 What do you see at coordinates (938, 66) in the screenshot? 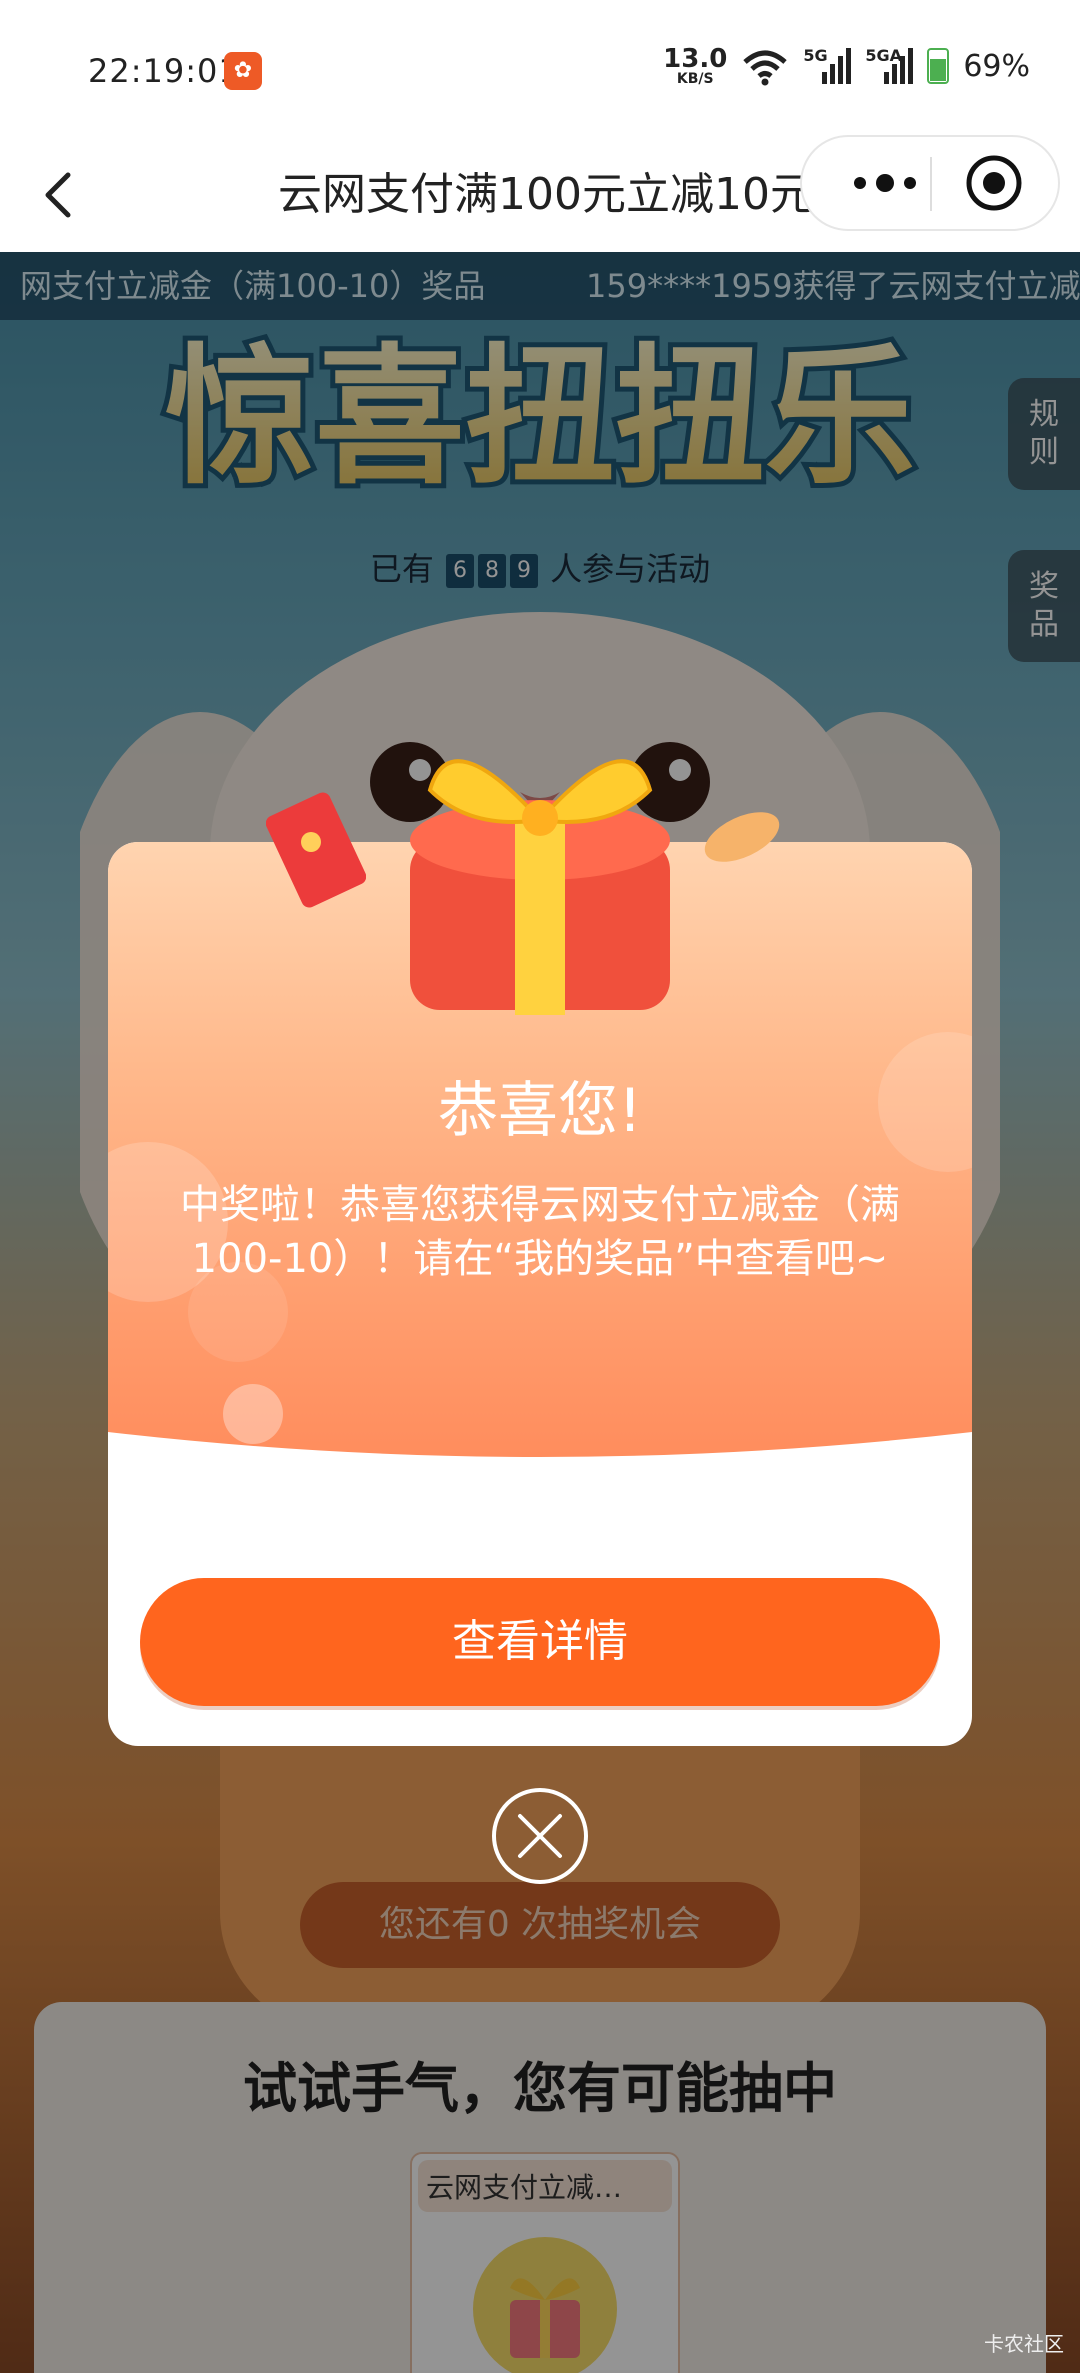
I see `battery-icon` at bounding box center [938, 66].